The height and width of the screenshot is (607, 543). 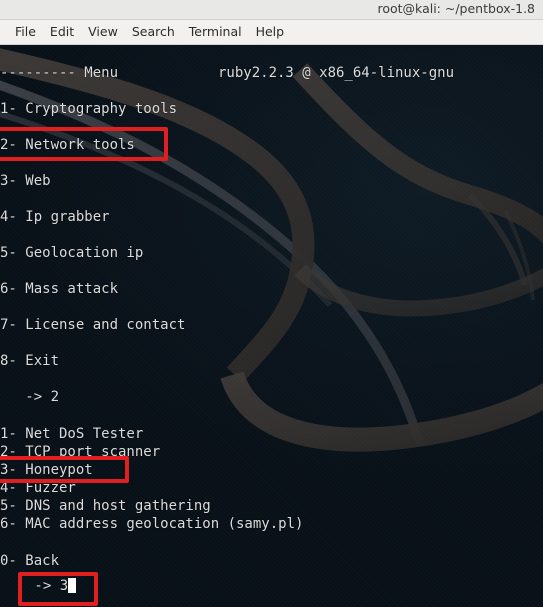 I want to click on submenu-prompt-row: -> 3, so click(x=51, y=586).